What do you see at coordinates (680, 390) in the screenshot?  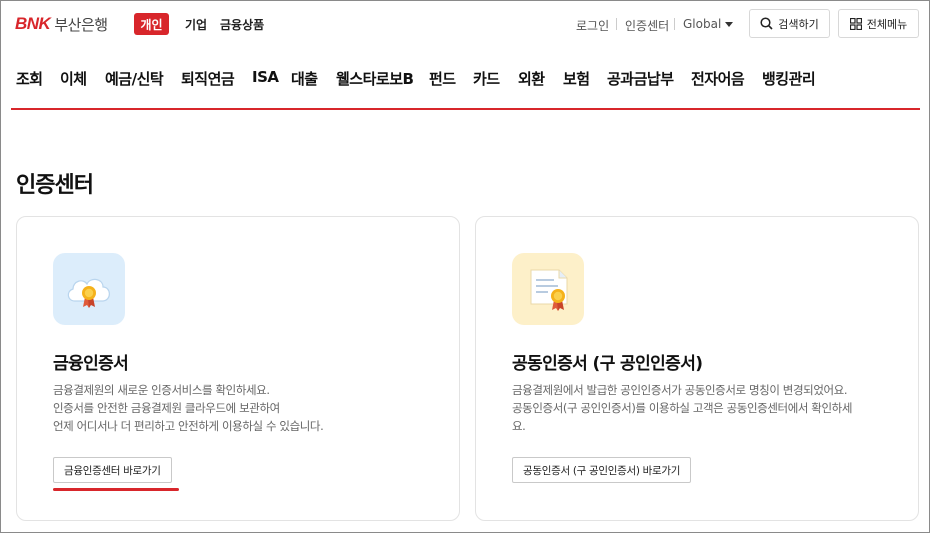 I see `desc-line: 금융결제원에서 발급한 공인인증서가 공동인증서로 명칭이 변경되었어요.` at bounding box center [680, 390].